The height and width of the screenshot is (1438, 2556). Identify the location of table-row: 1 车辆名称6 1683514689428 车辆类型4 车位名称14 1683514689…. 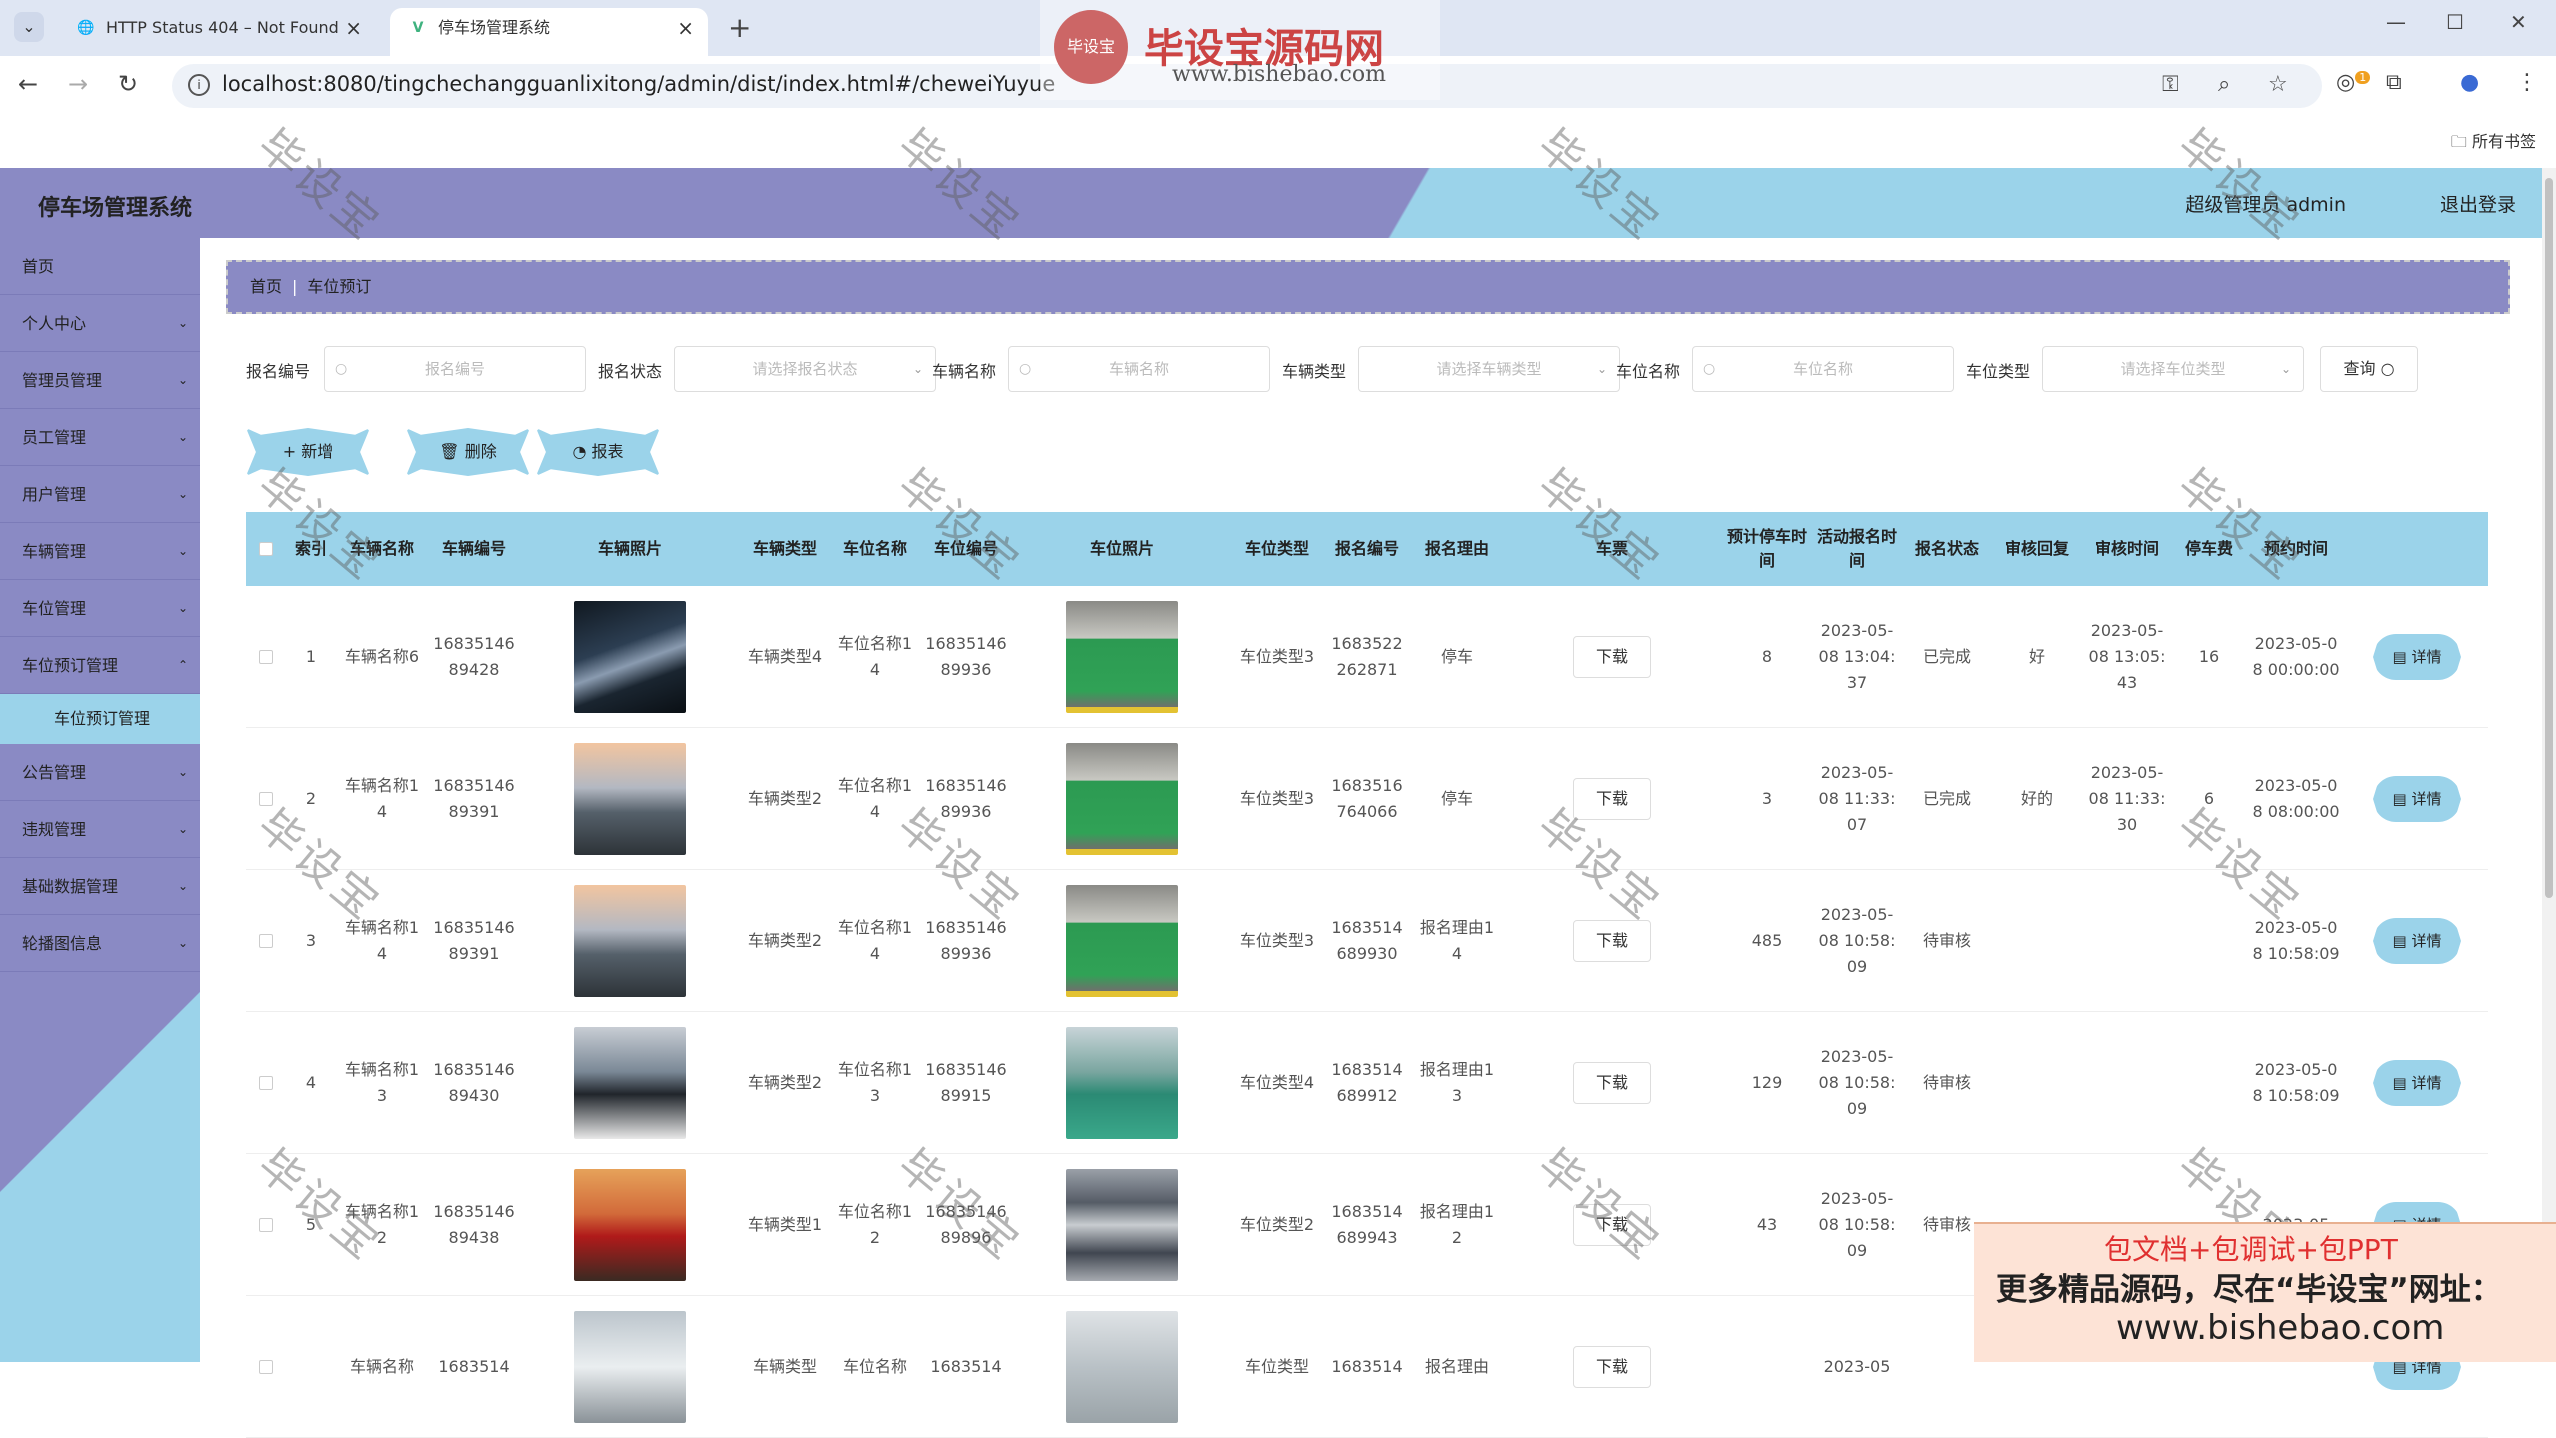
(1367, 657).